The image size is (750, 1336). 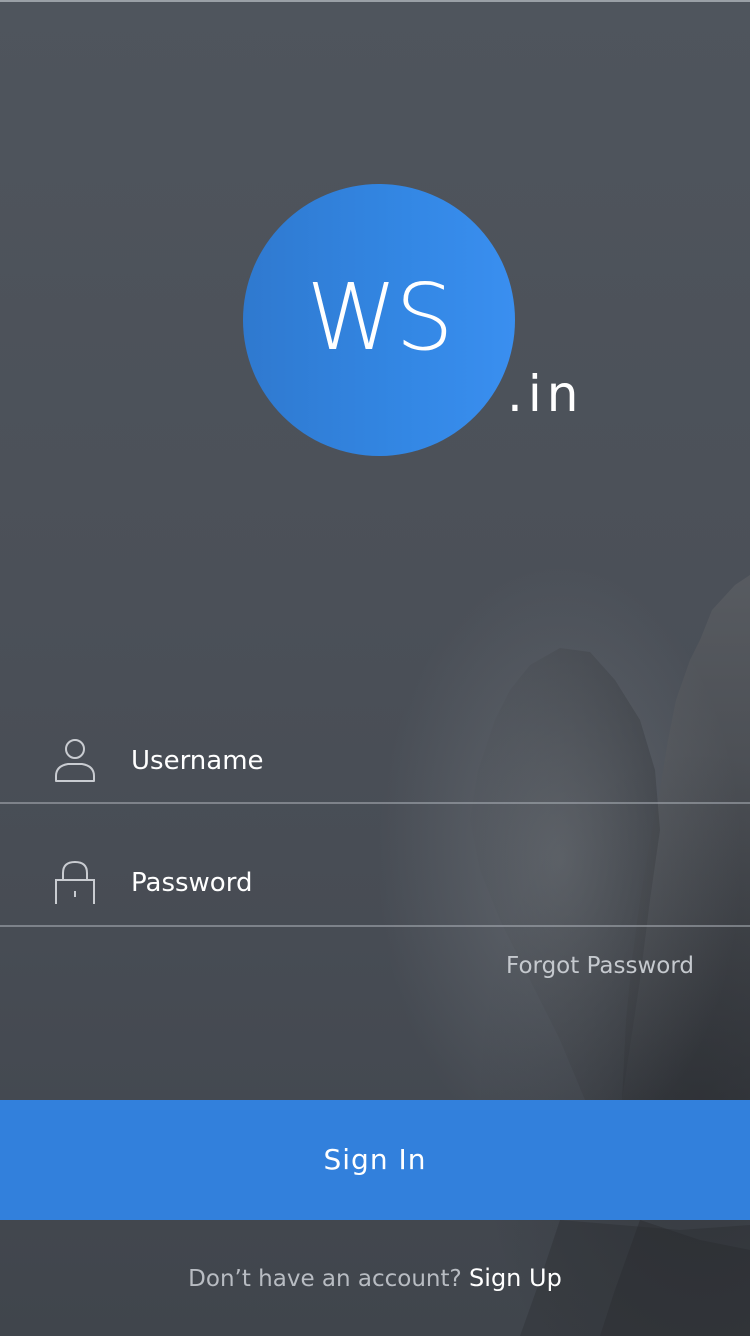 I want to click on forgot-password-link: Forgot Password, so click(x=600, y=966).